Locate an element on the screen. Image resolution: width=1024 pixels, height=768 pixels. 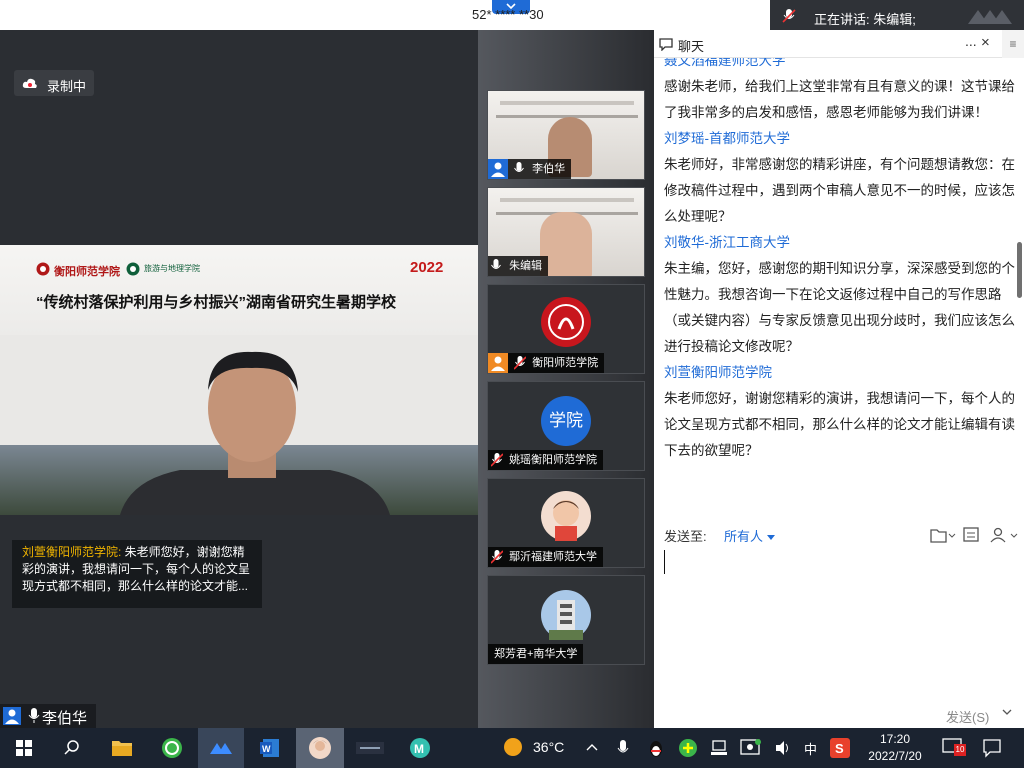
photo-icon is located at coordinates (320, 748).